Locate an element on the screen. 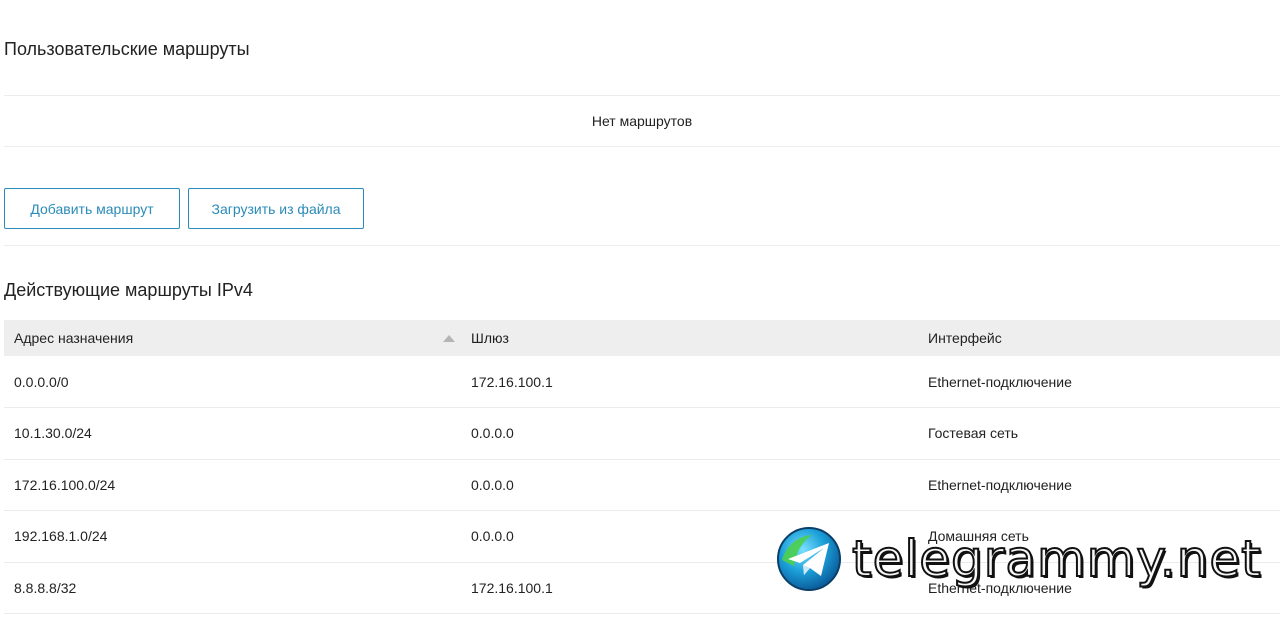 Image resolution: width=1280 pixels, height=619 pixels. column-header-label: Интерфейс is located at coordinates (965, 338).